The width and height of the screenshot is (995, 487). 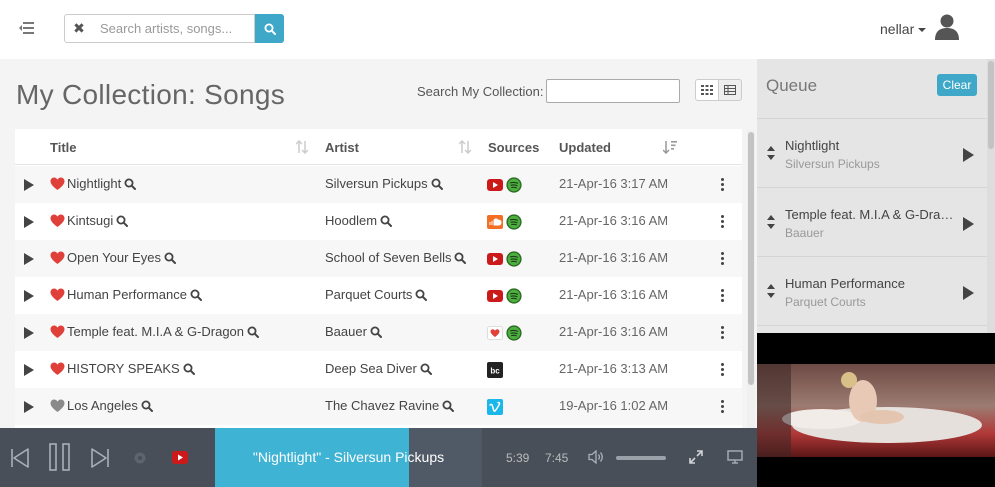 I want to click on song-title: Open Your Eyes, so click(x=121, y=257).